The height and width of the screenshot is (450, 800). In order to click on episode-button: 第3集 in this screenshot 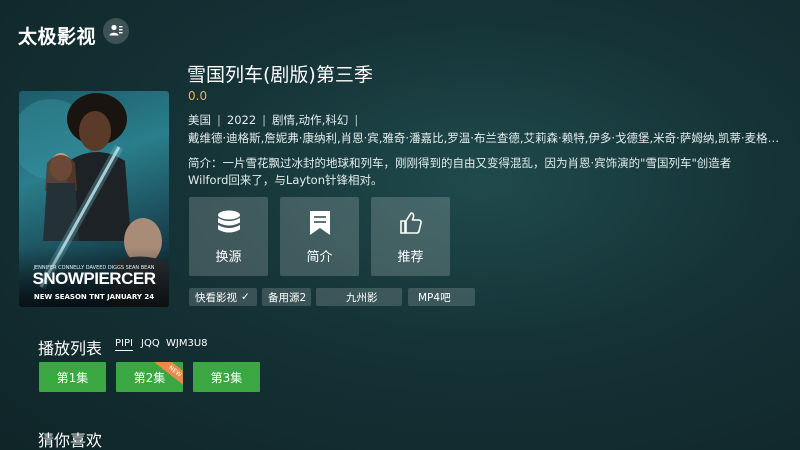, I will do `click(226, 377)`.